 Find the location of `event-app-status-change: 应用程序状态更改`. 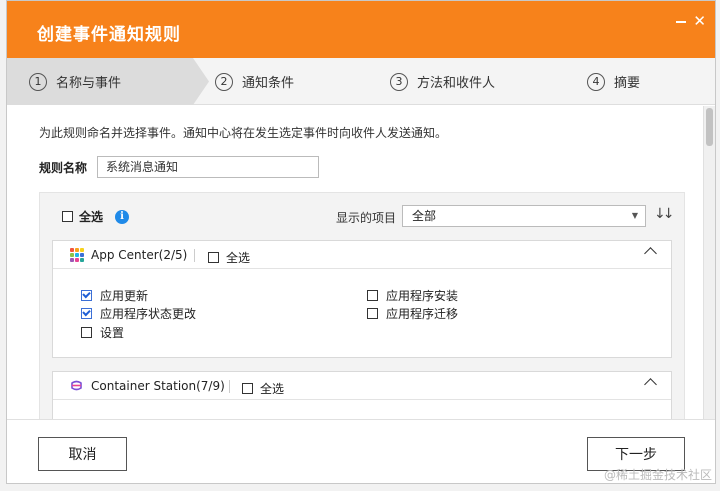

event-app-status-change: 应用程序状态更改 is located at coordinates (138, 313).